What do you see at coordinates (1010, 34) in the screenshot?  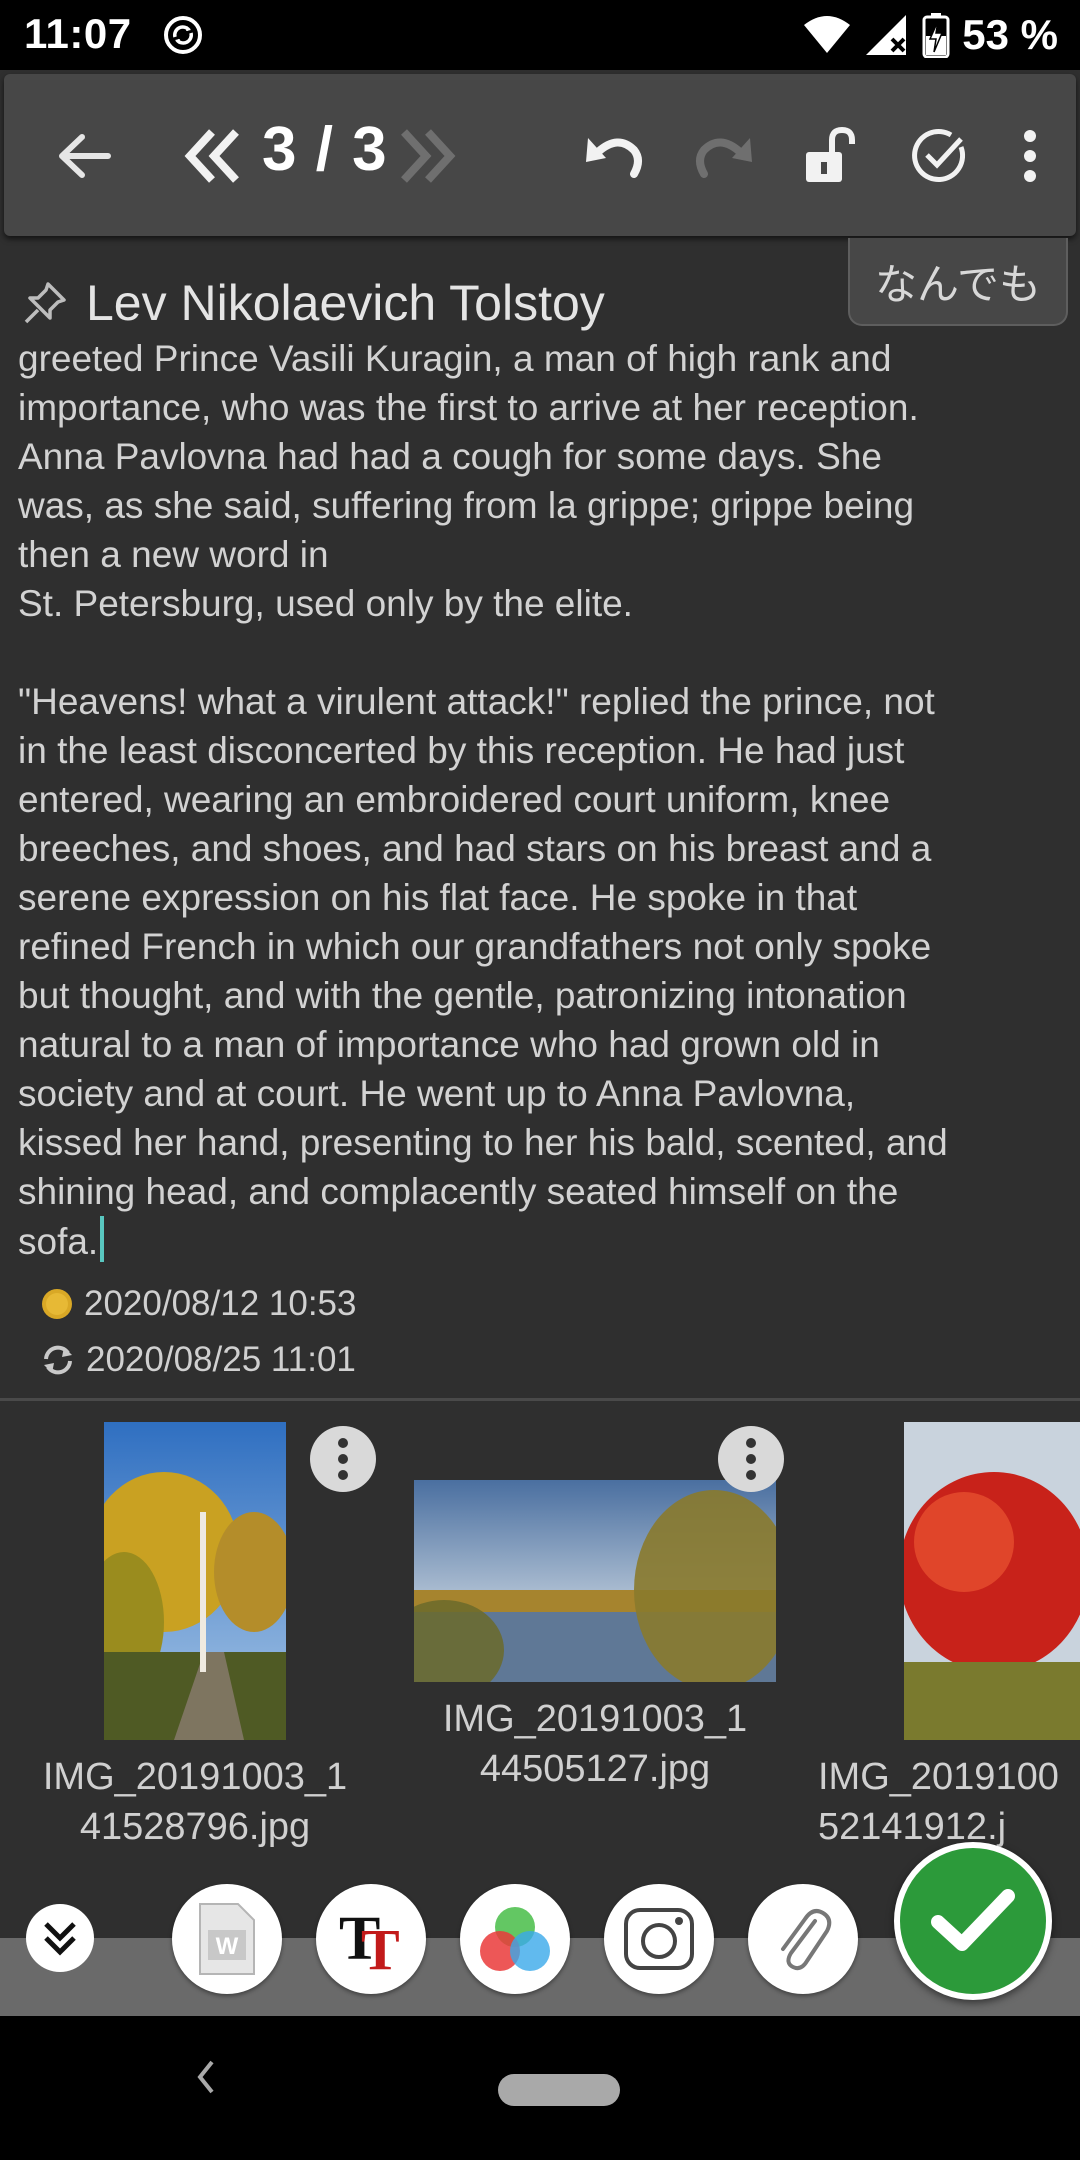 I see `battery-percent: 53 %` at bounding box center [1010, 34].